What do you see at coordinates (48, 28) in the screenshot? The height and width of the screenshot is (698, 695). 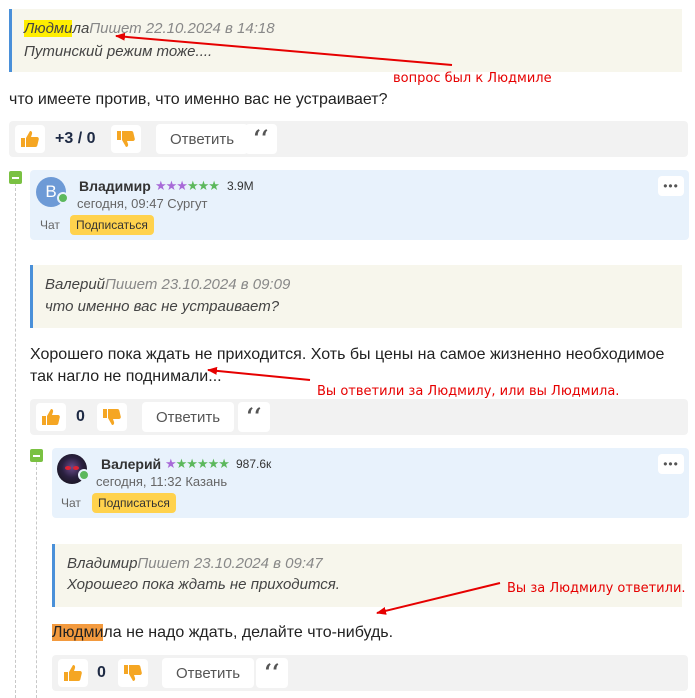 I see `quote-author-highlight: Людми` at bounding box center [48, 28].